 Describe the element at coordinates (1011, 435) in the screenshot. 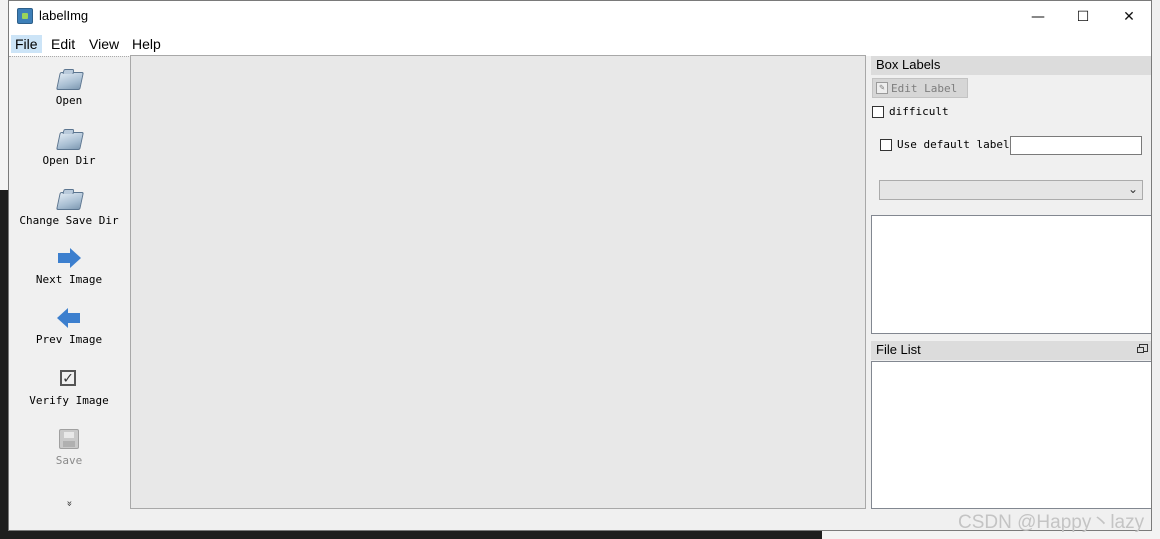

I see `file-list` at that location.